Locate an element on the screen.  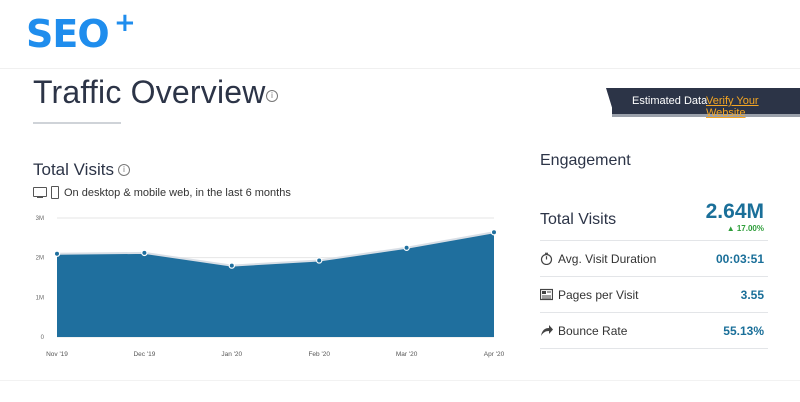
mobile-icon is located at coordinates (55, 192).